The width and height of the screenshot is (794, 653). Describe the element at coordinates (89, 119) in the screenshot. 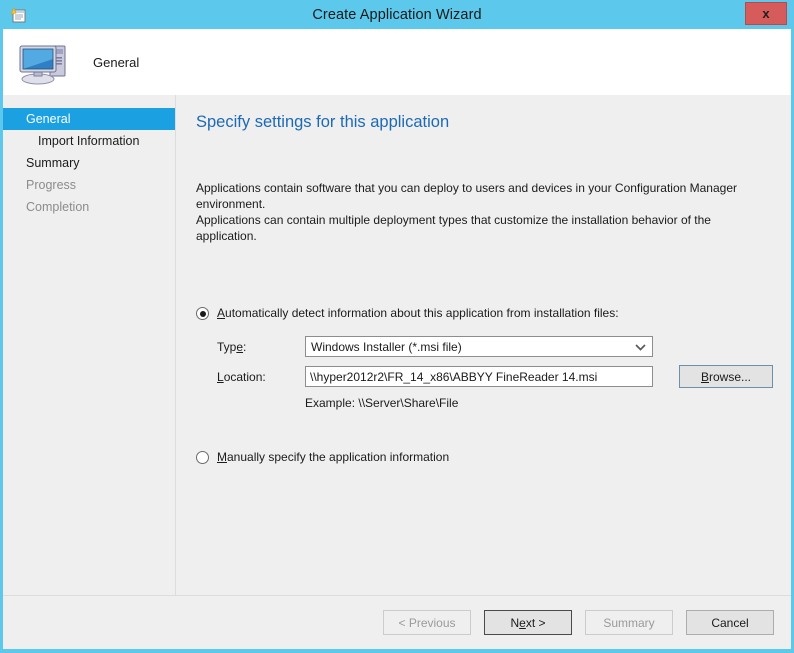

I see `sidebar-item-general: General` at that location.